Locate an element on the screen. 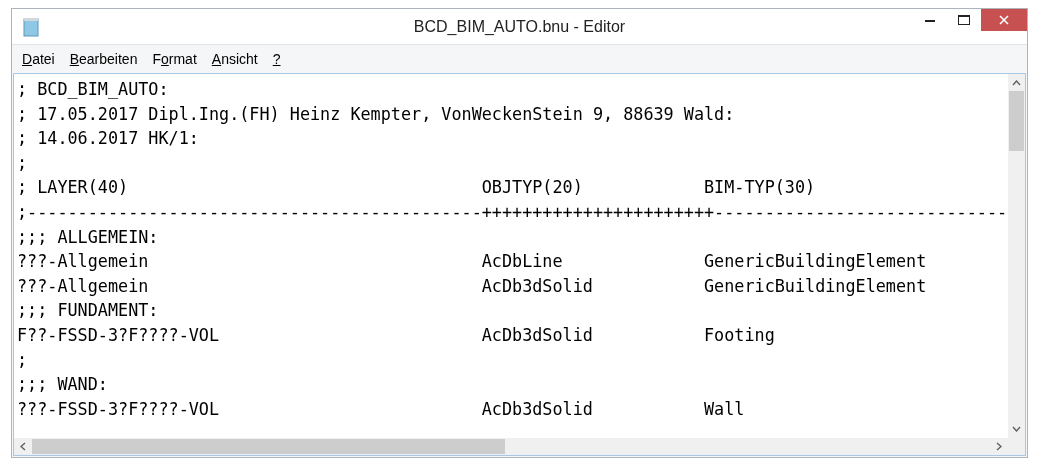 This screenshot has width=1039, height=466. scroll-right-icon is located at coordinates (999, 446).